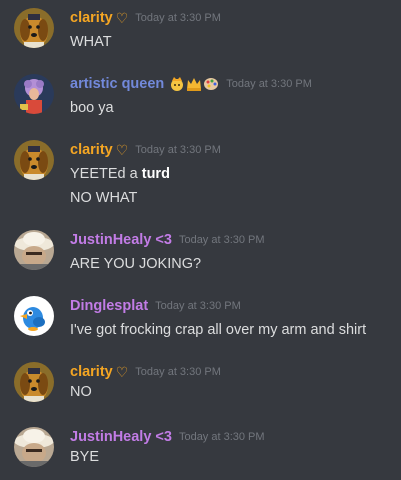 The height and width of the screenshot is (480, 401). Describe the element at coordinates (34, 94) in the screenshot. I see `artist-avatar-icon` at that location.